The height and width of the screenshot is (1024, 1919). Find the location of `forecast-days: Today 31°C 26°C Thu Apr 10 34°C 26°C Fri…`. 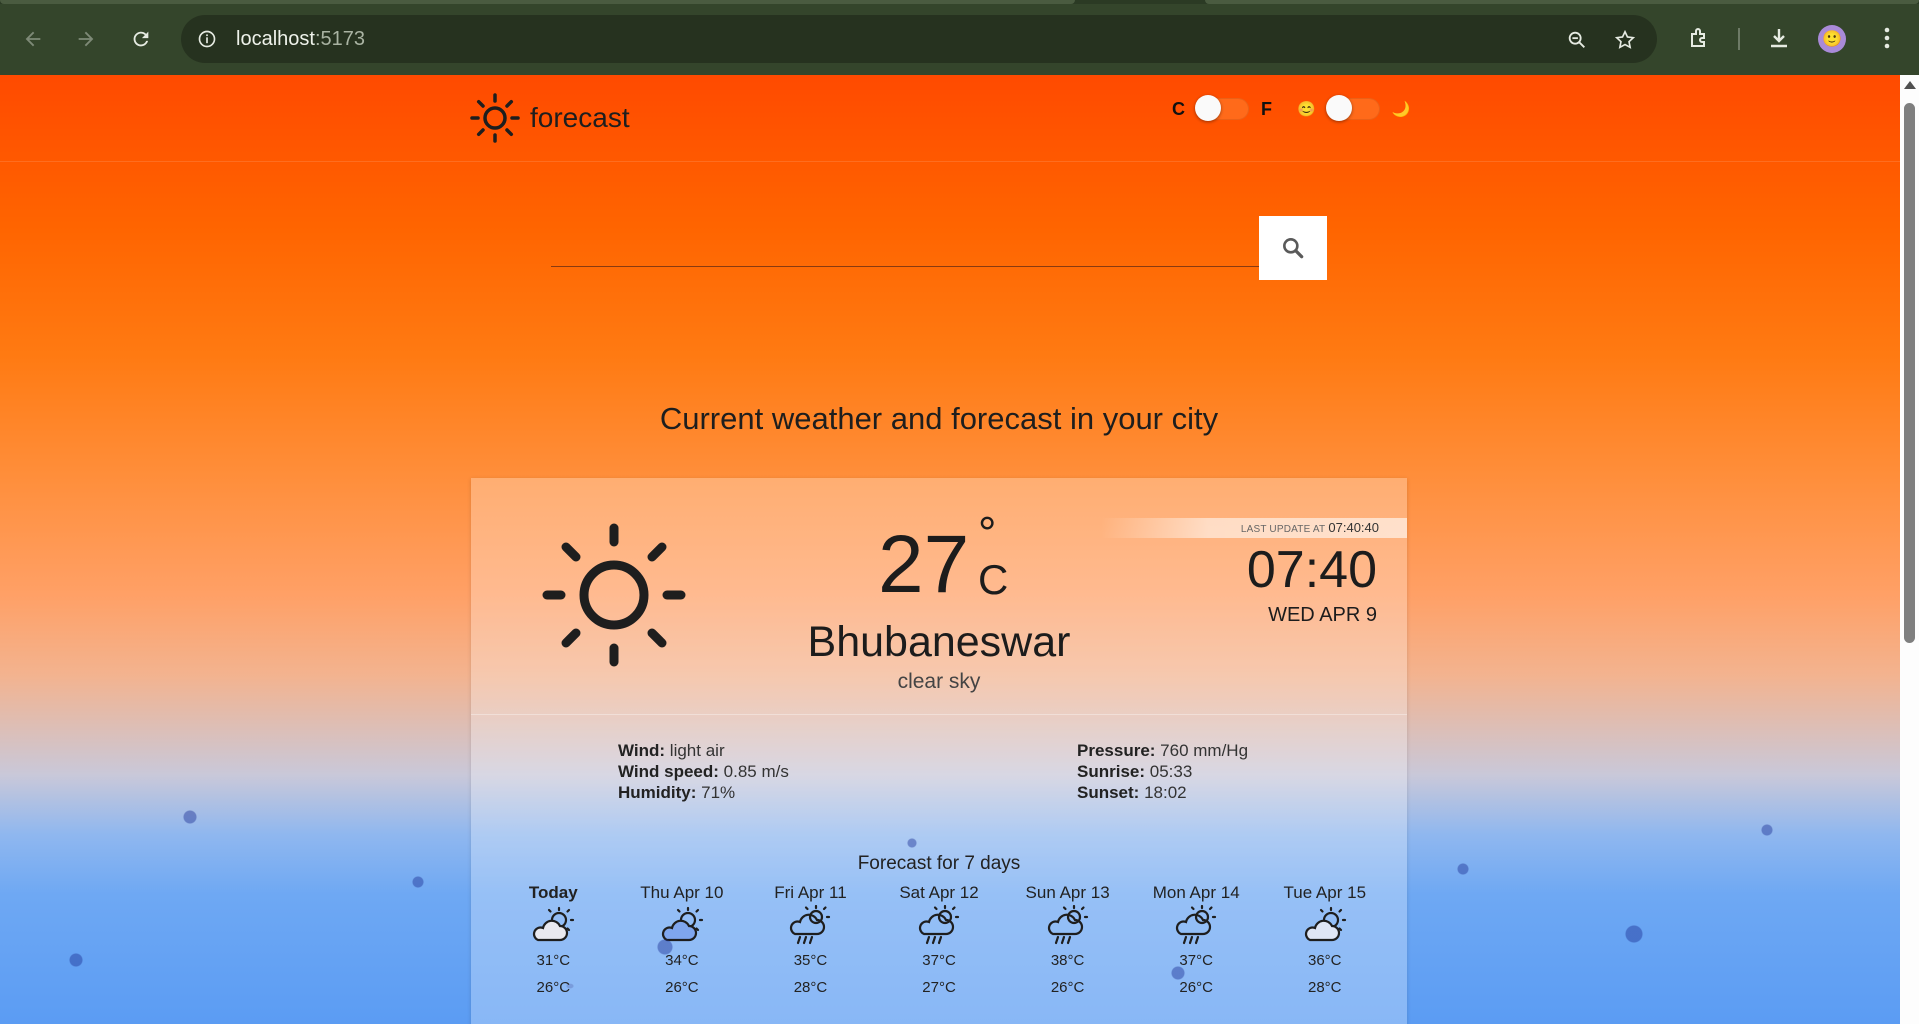

forecast-days: Today 31°C 26°C Thu Apr 10 34°C 26°C Fri… is located at coordinates (939, 942).